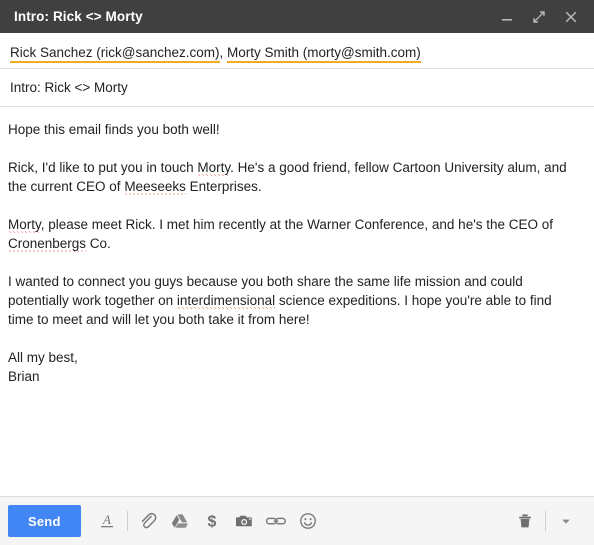 This screenshot has height=545, width=594. What do you see at coordinates (571, 17) in the screenshot?
I see `close-icon` at bounding box center [571, 17].